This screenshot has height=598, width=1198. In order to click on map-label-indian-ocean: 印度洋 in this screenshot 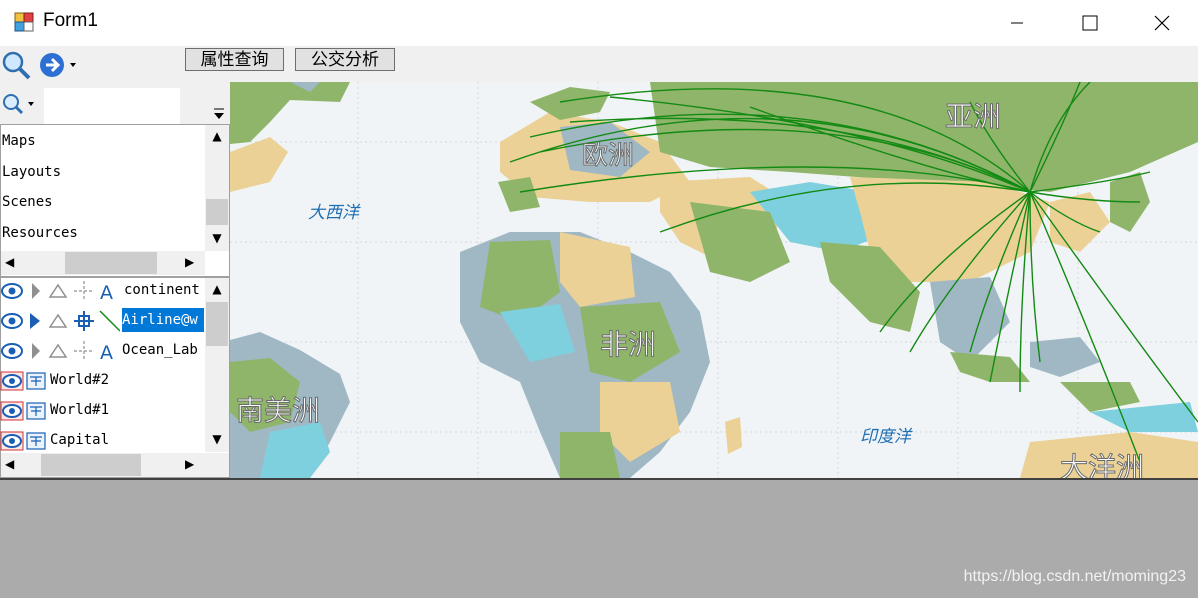, I will do `click(886, 437)`.